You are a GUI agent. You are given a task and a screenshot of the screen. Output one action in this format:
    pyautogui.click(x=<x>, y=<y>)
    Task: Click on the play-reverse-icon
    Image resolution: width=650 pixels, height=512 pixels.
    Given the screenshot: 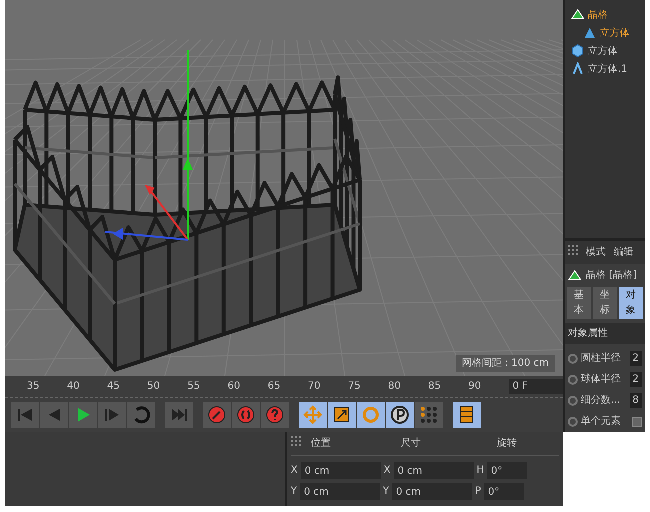 What is the action you would take?
    pyautogui.click(x=54, y=415)
    